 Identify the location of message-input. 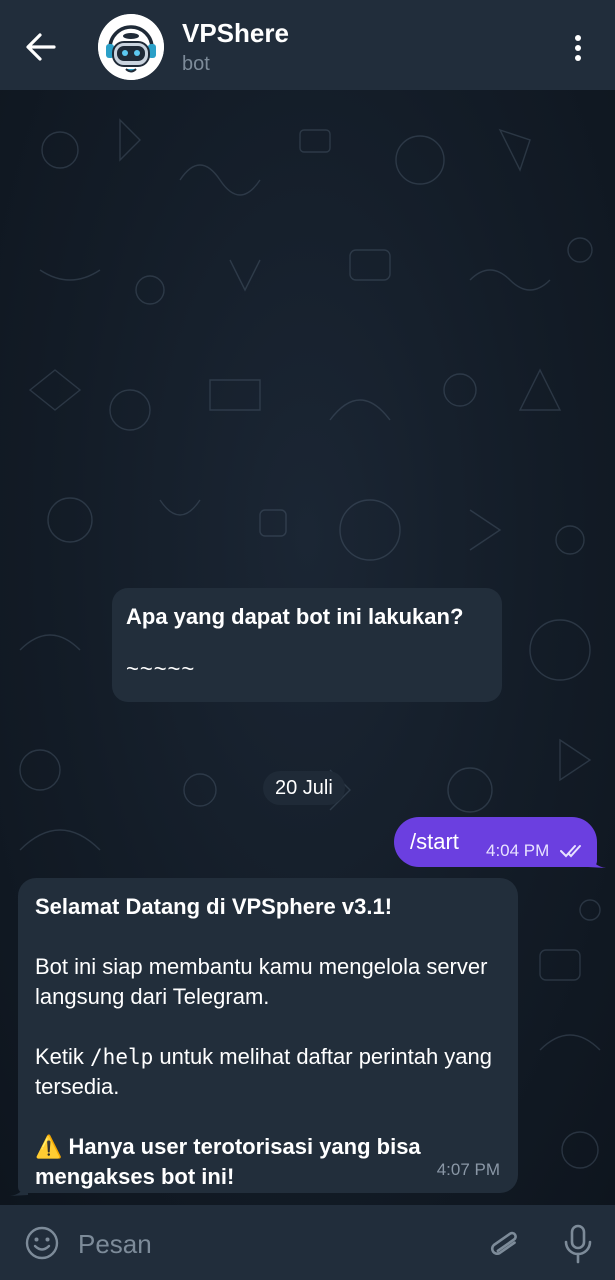
(268, 1244).